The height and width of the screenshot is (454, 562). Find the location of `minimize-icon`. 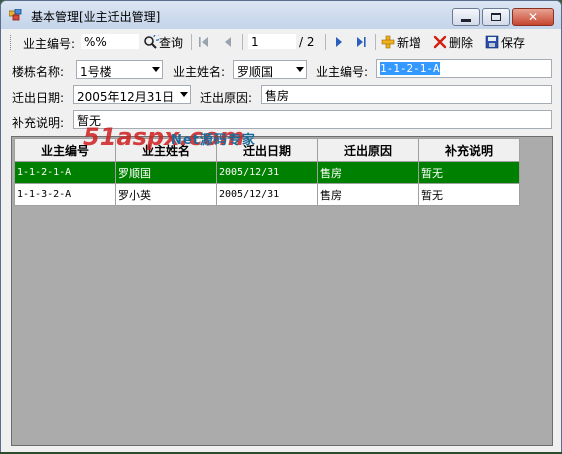

minimize-icon is located at coordinates (466, 20).